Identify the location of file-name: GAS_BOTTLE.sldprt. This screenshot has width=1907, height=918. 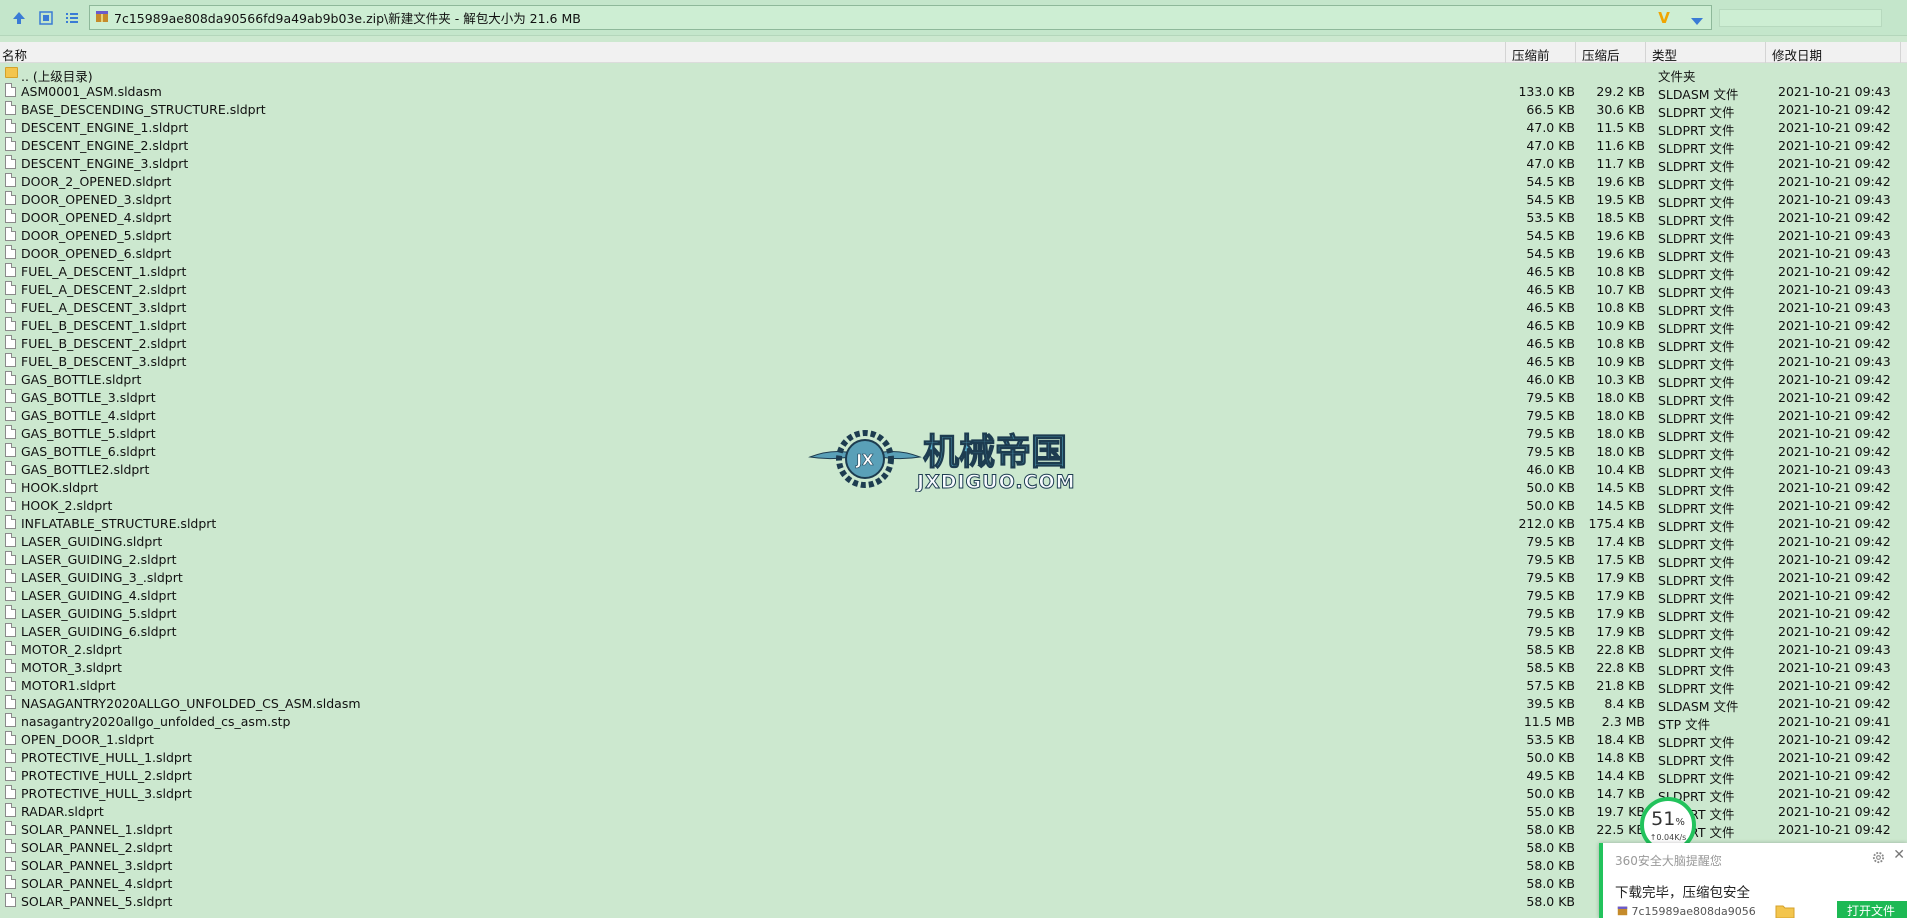
(81, 379).